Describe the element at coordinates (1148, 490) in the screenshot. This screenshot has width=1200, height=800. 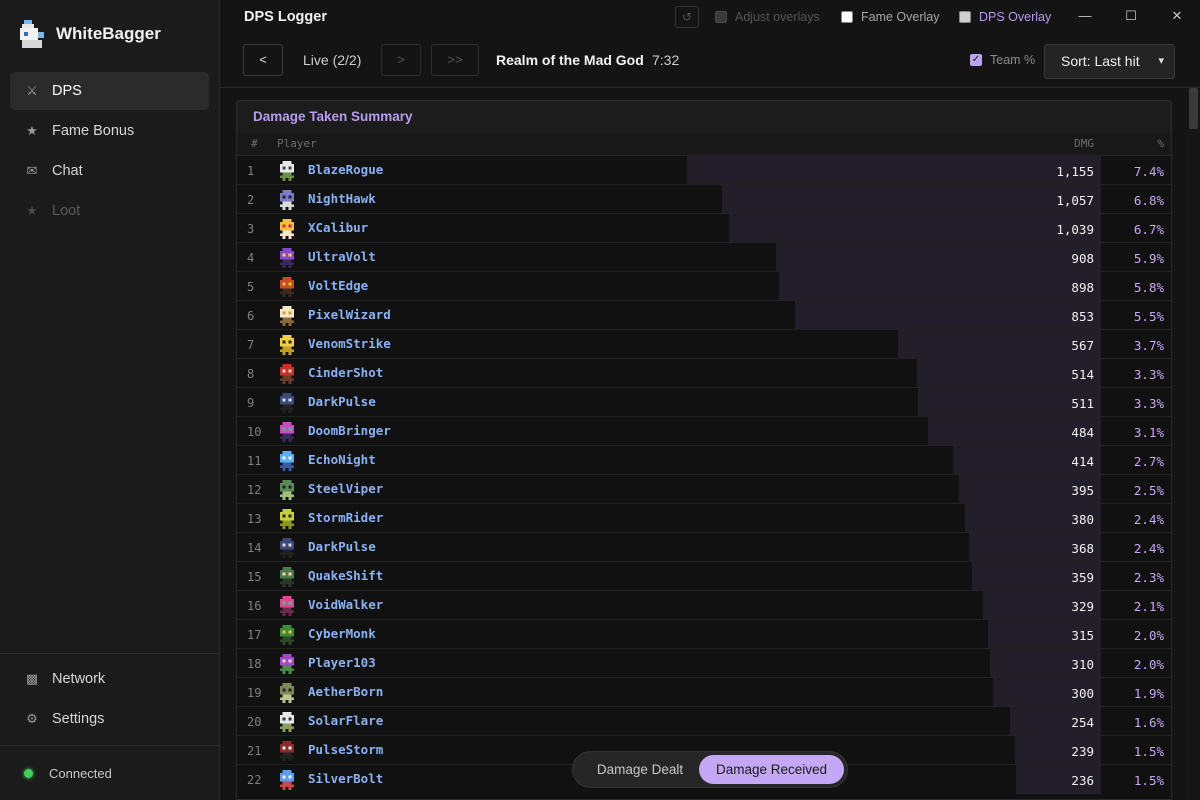
I see `damage-percent: 2.5%` at that location.